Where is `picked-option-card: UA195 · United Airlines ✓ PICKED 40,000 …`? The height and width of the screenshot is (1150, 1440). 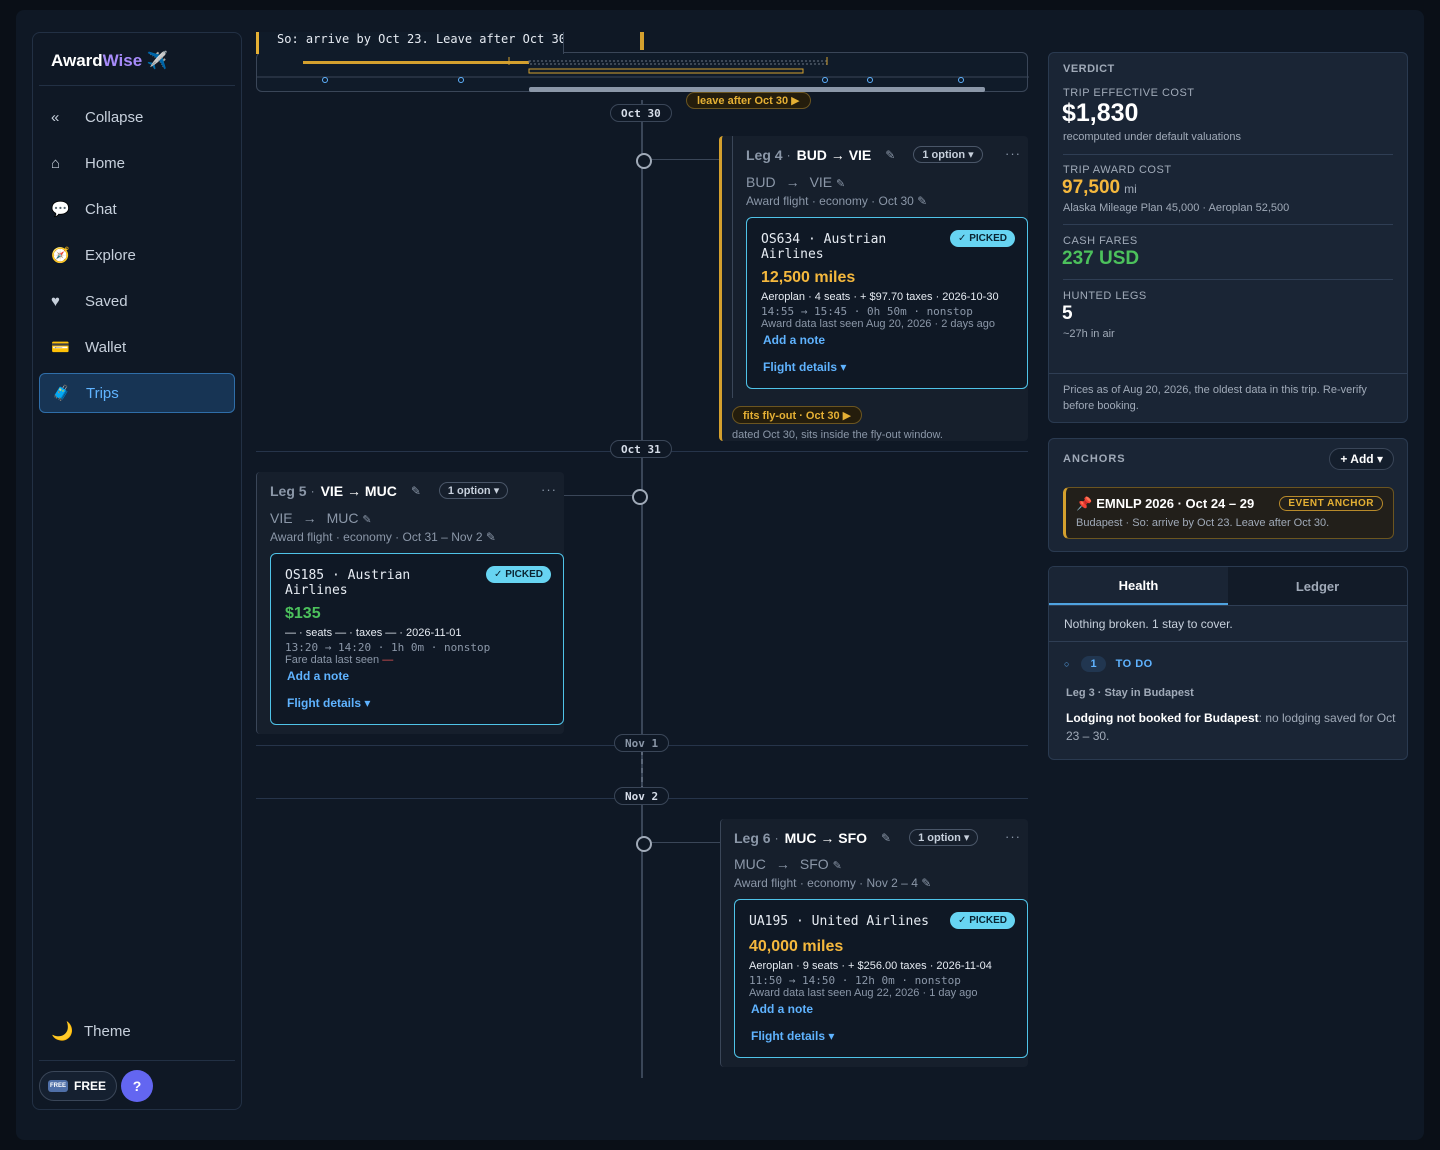 picked-option-card: UA195 · United Airlines ✓ PICKED 40,000 … is located at coordinates (881, 978).